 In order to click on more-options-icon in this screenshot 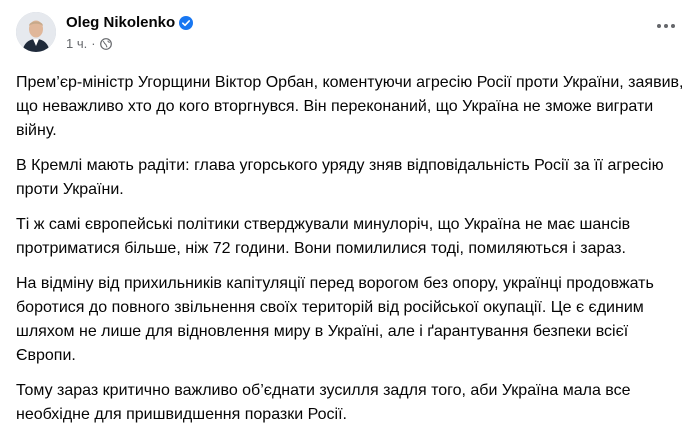, I will do `click(666, 26)`.